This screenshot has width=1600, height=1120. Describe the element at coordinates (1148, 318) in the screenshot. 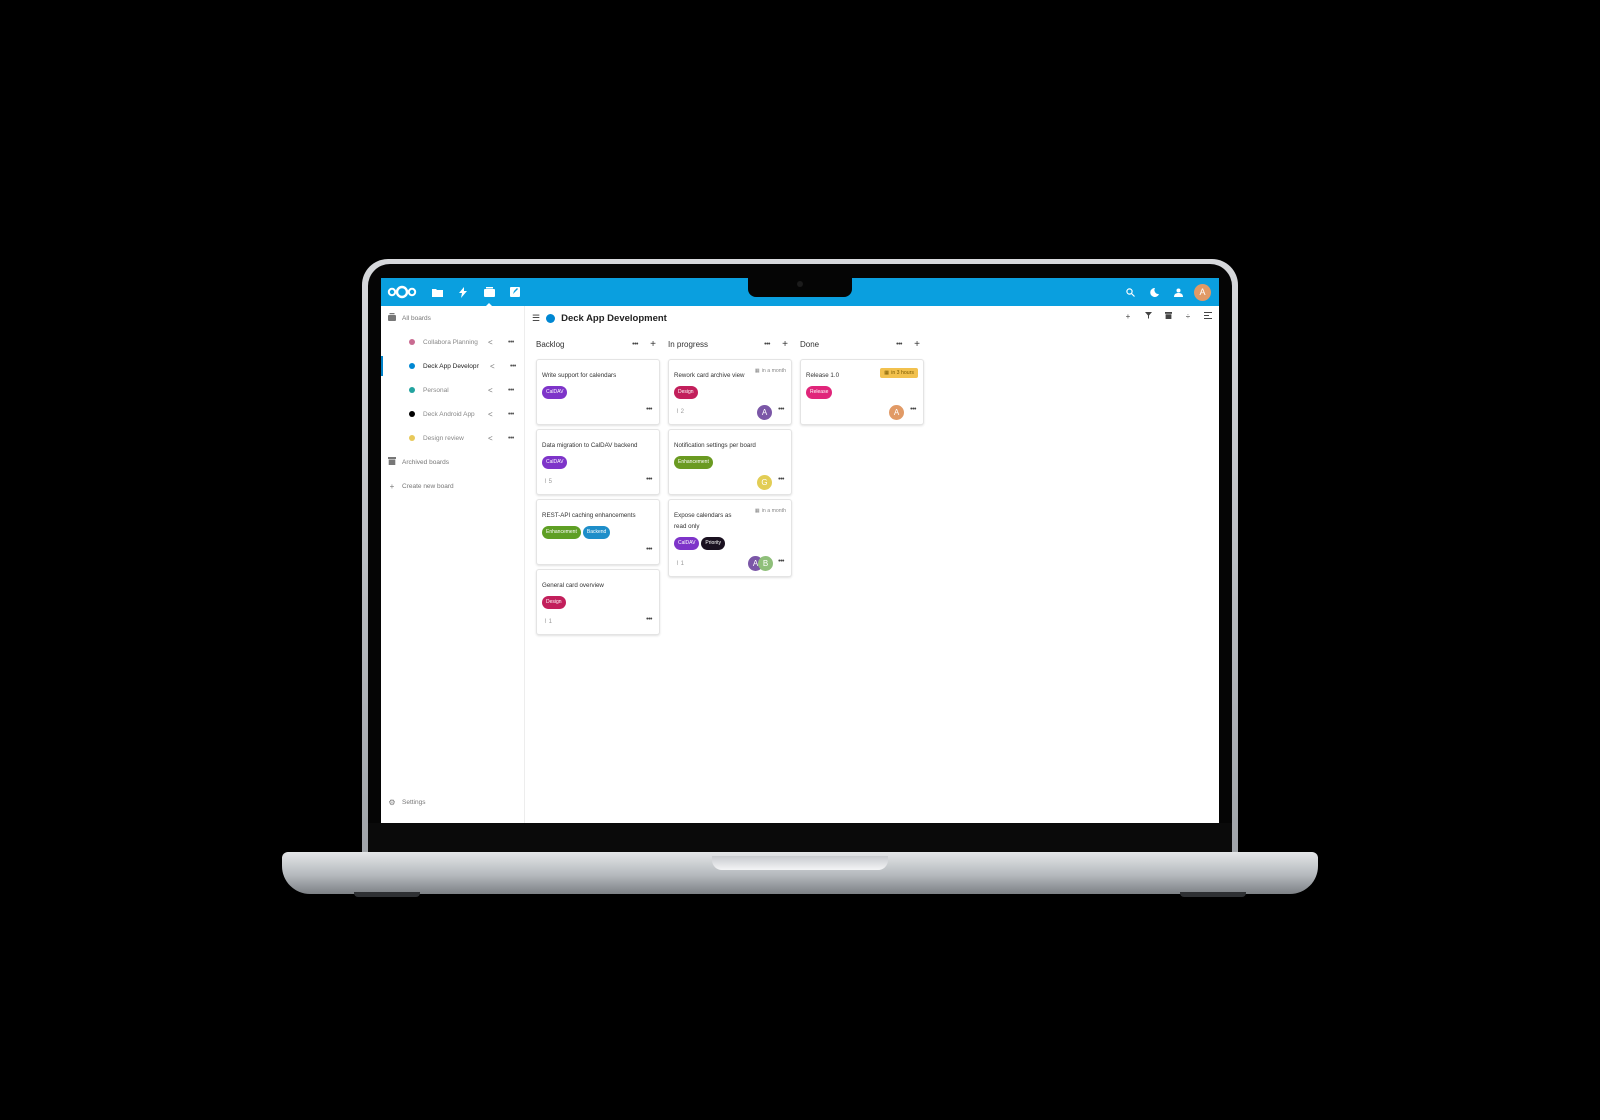

I see `filter-icon` at that location.